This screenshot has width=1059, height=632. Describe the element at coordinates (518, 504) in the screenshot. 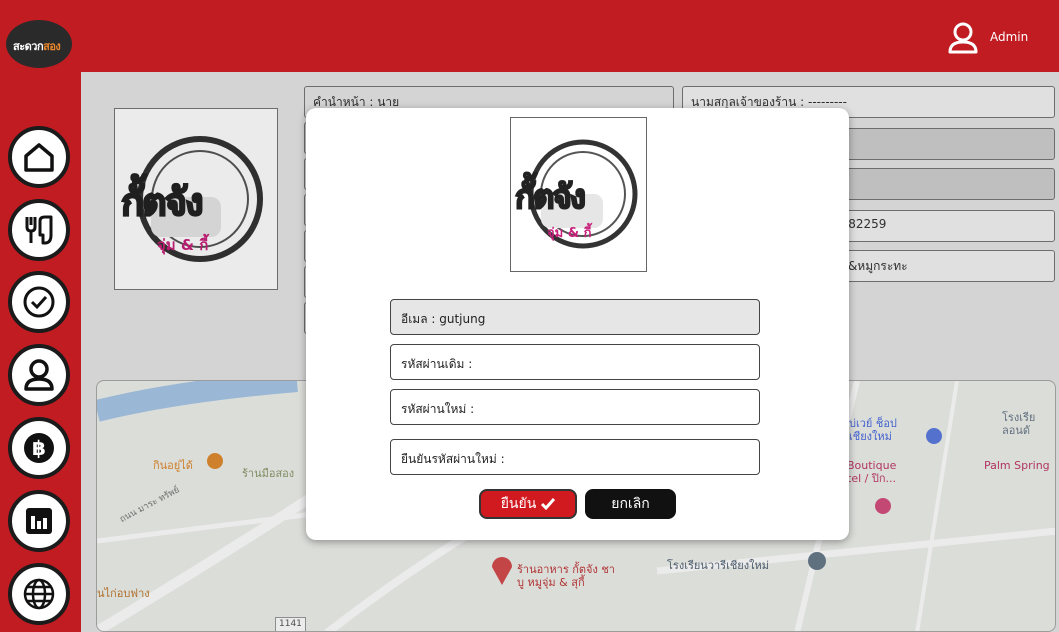

I see `confirm-button-label: ยืนยัน` at that location.